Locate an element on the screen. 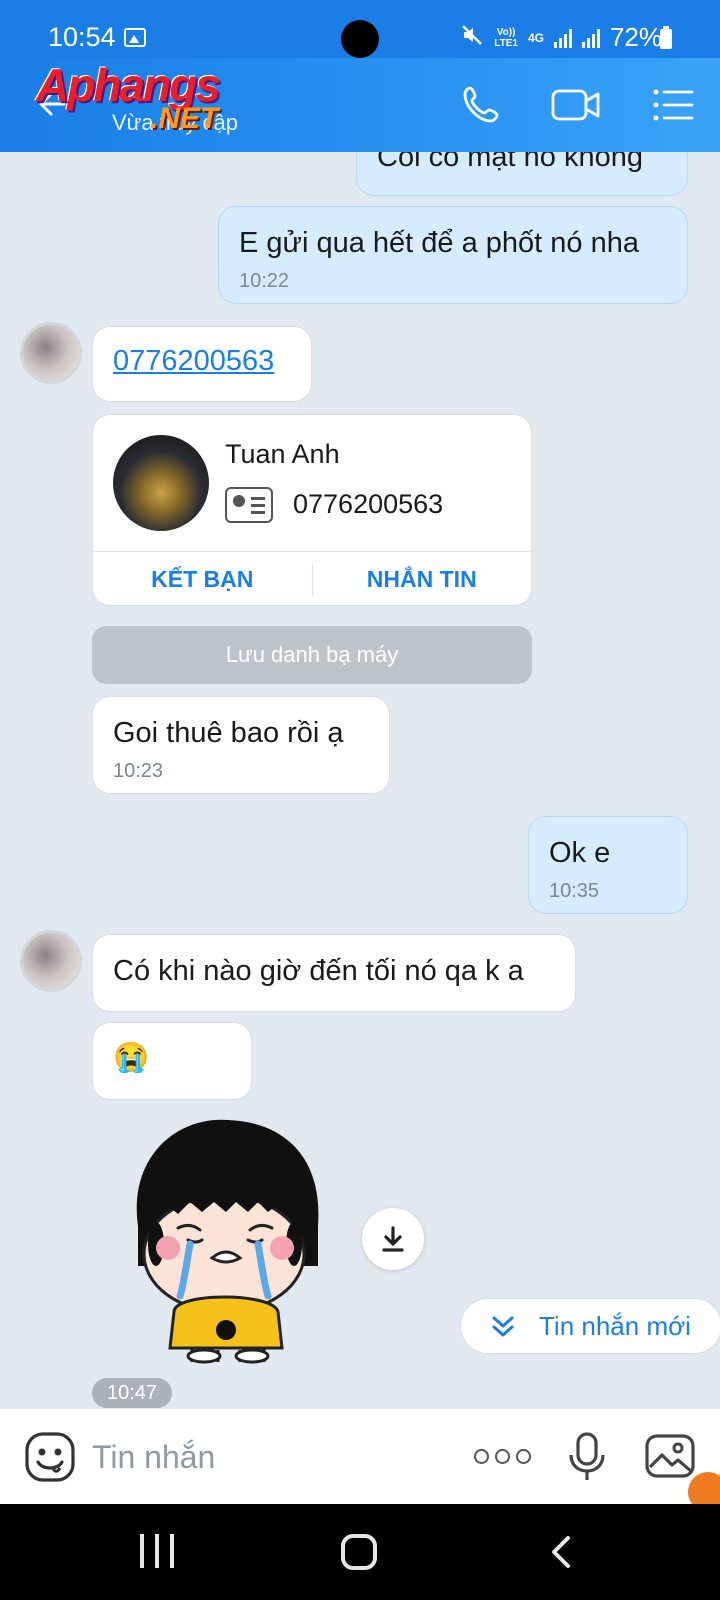 This screenshot has width=720, height=1600. home-button is located at coordinates (359, 1552).